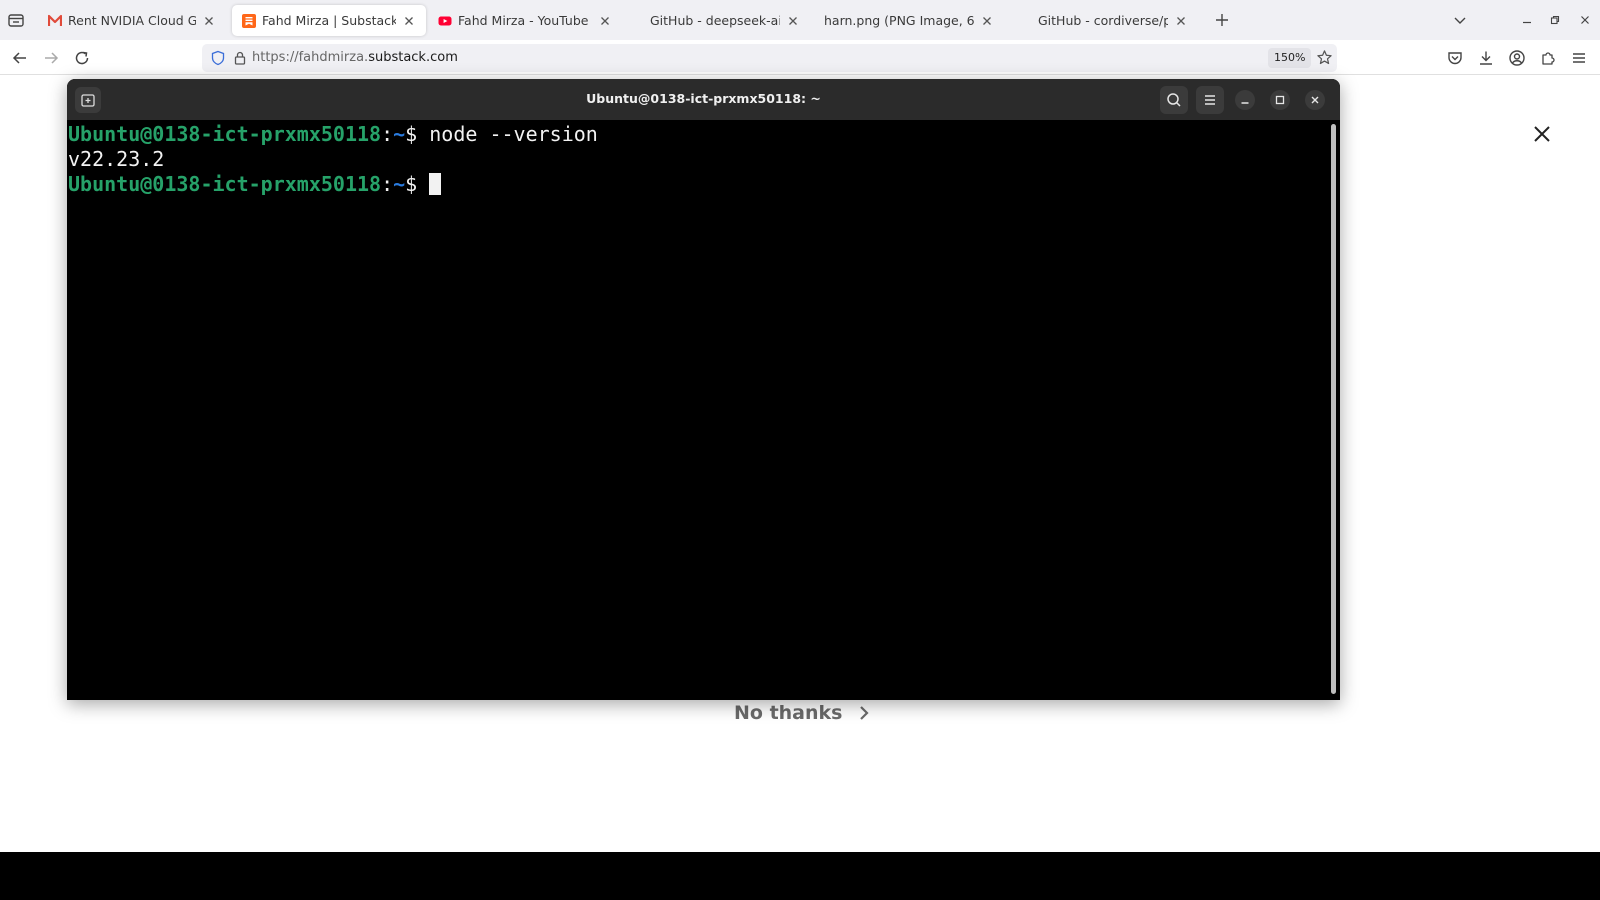 The image size is (1600, 900). I want to click on substack-icon, so click(249, 20).